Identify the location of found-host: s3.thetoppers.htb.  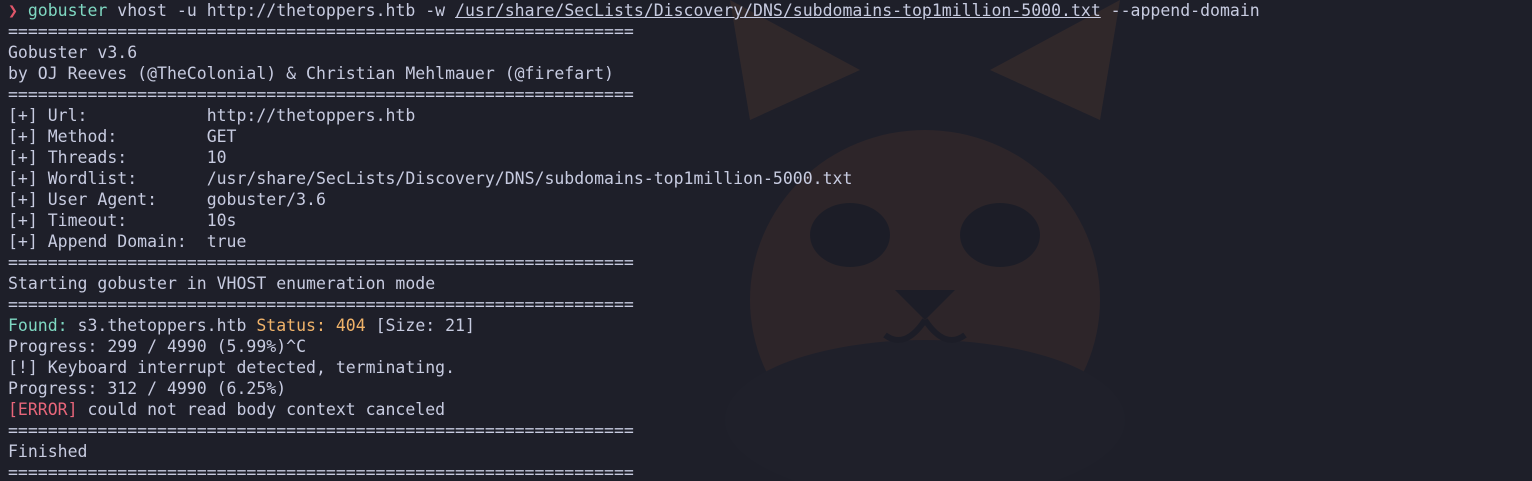
(162, 325).